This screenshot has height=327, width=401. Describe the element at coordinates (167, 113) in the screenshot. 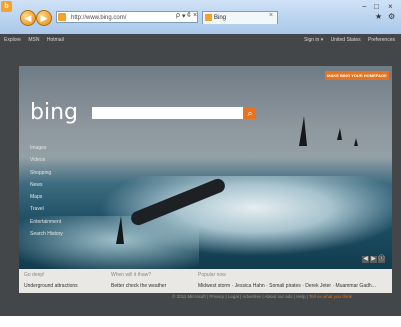

I see `search-input` at that location.